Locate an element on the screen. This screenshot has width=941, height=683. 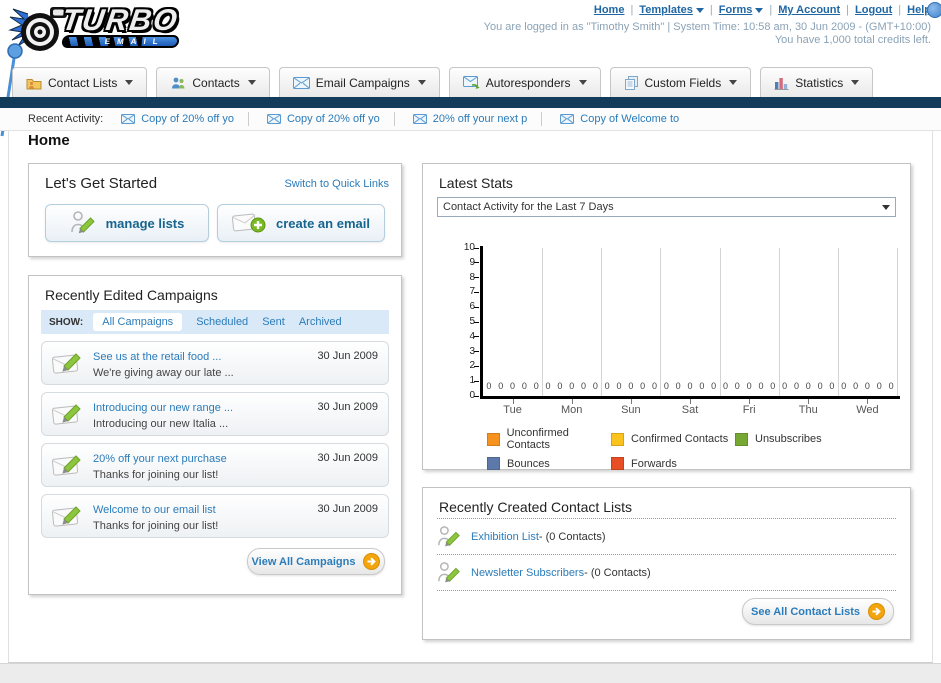
person-pencil-icon is located at coordinates (449, 535).